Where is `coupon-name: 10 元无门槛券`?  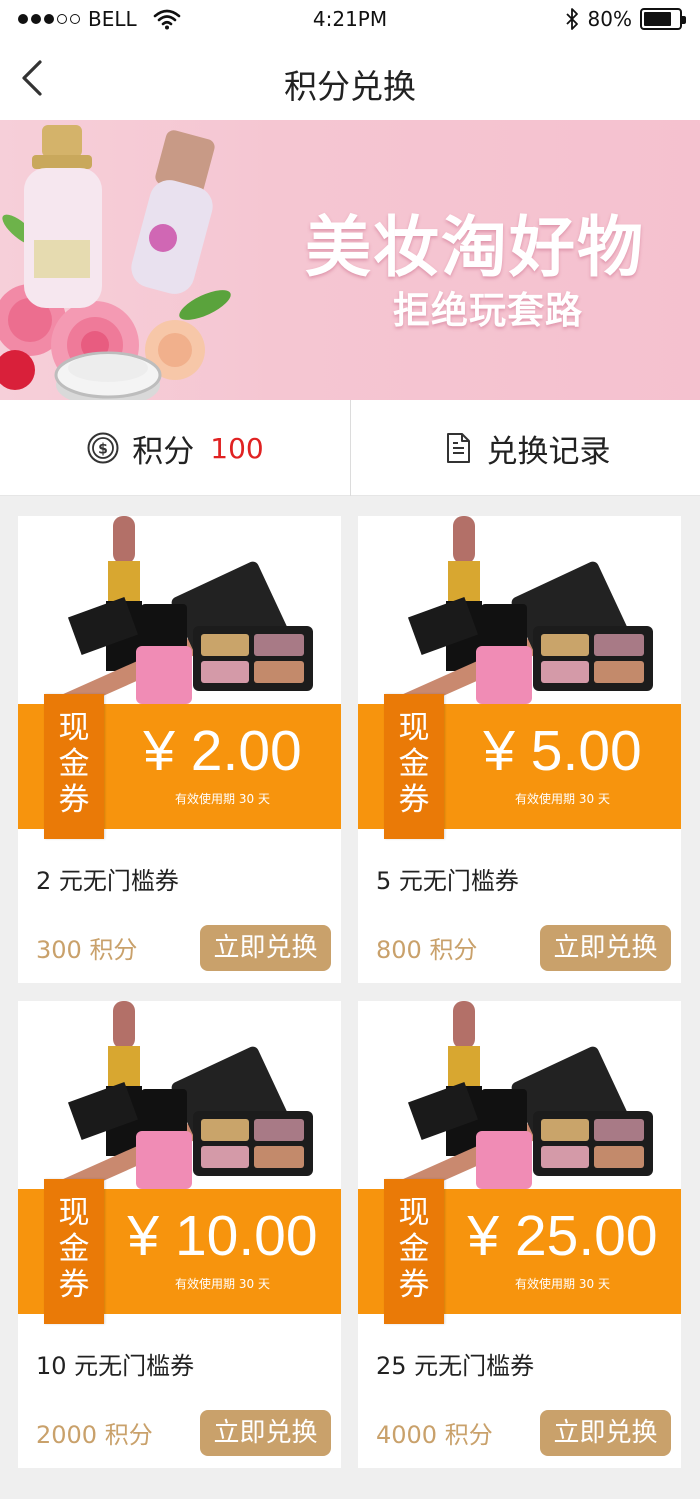
coupon-name: 10 元无门槛券 is located at coordinates (115, 1366).